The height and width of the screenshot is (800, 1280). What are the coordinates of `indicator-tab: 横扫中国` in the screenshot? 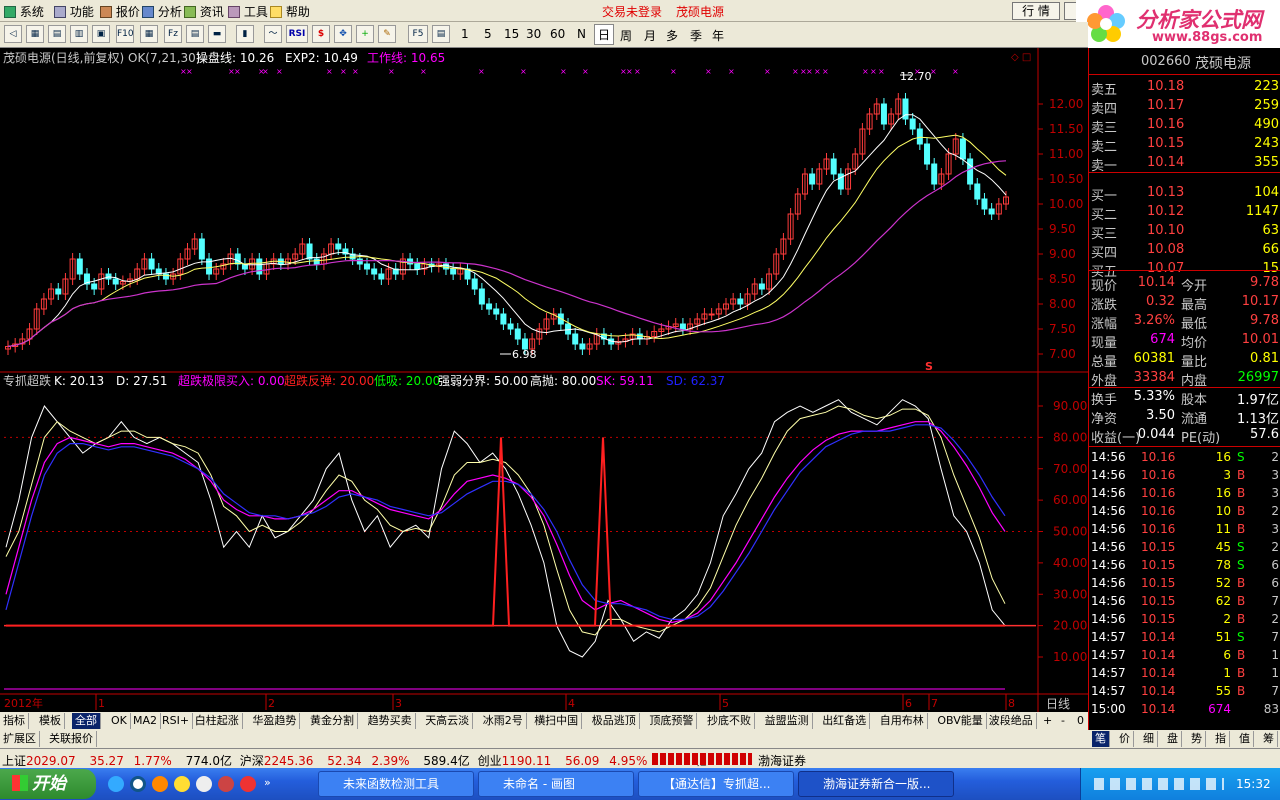 It's located at (557, 721).